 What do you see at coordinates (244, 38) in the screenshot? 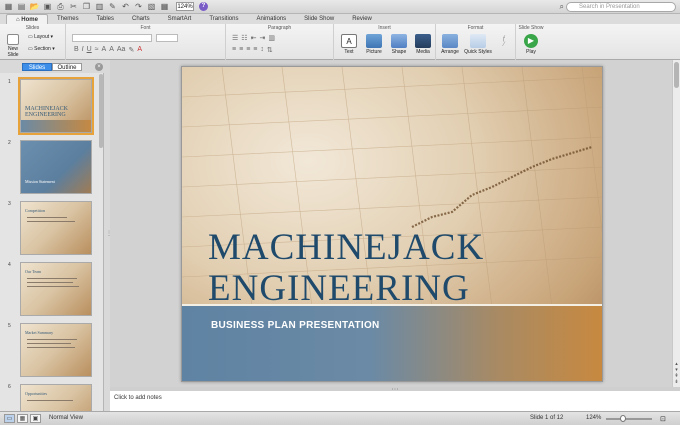
I see `numbering-icon: ☷` at bounding box center [244, 38].